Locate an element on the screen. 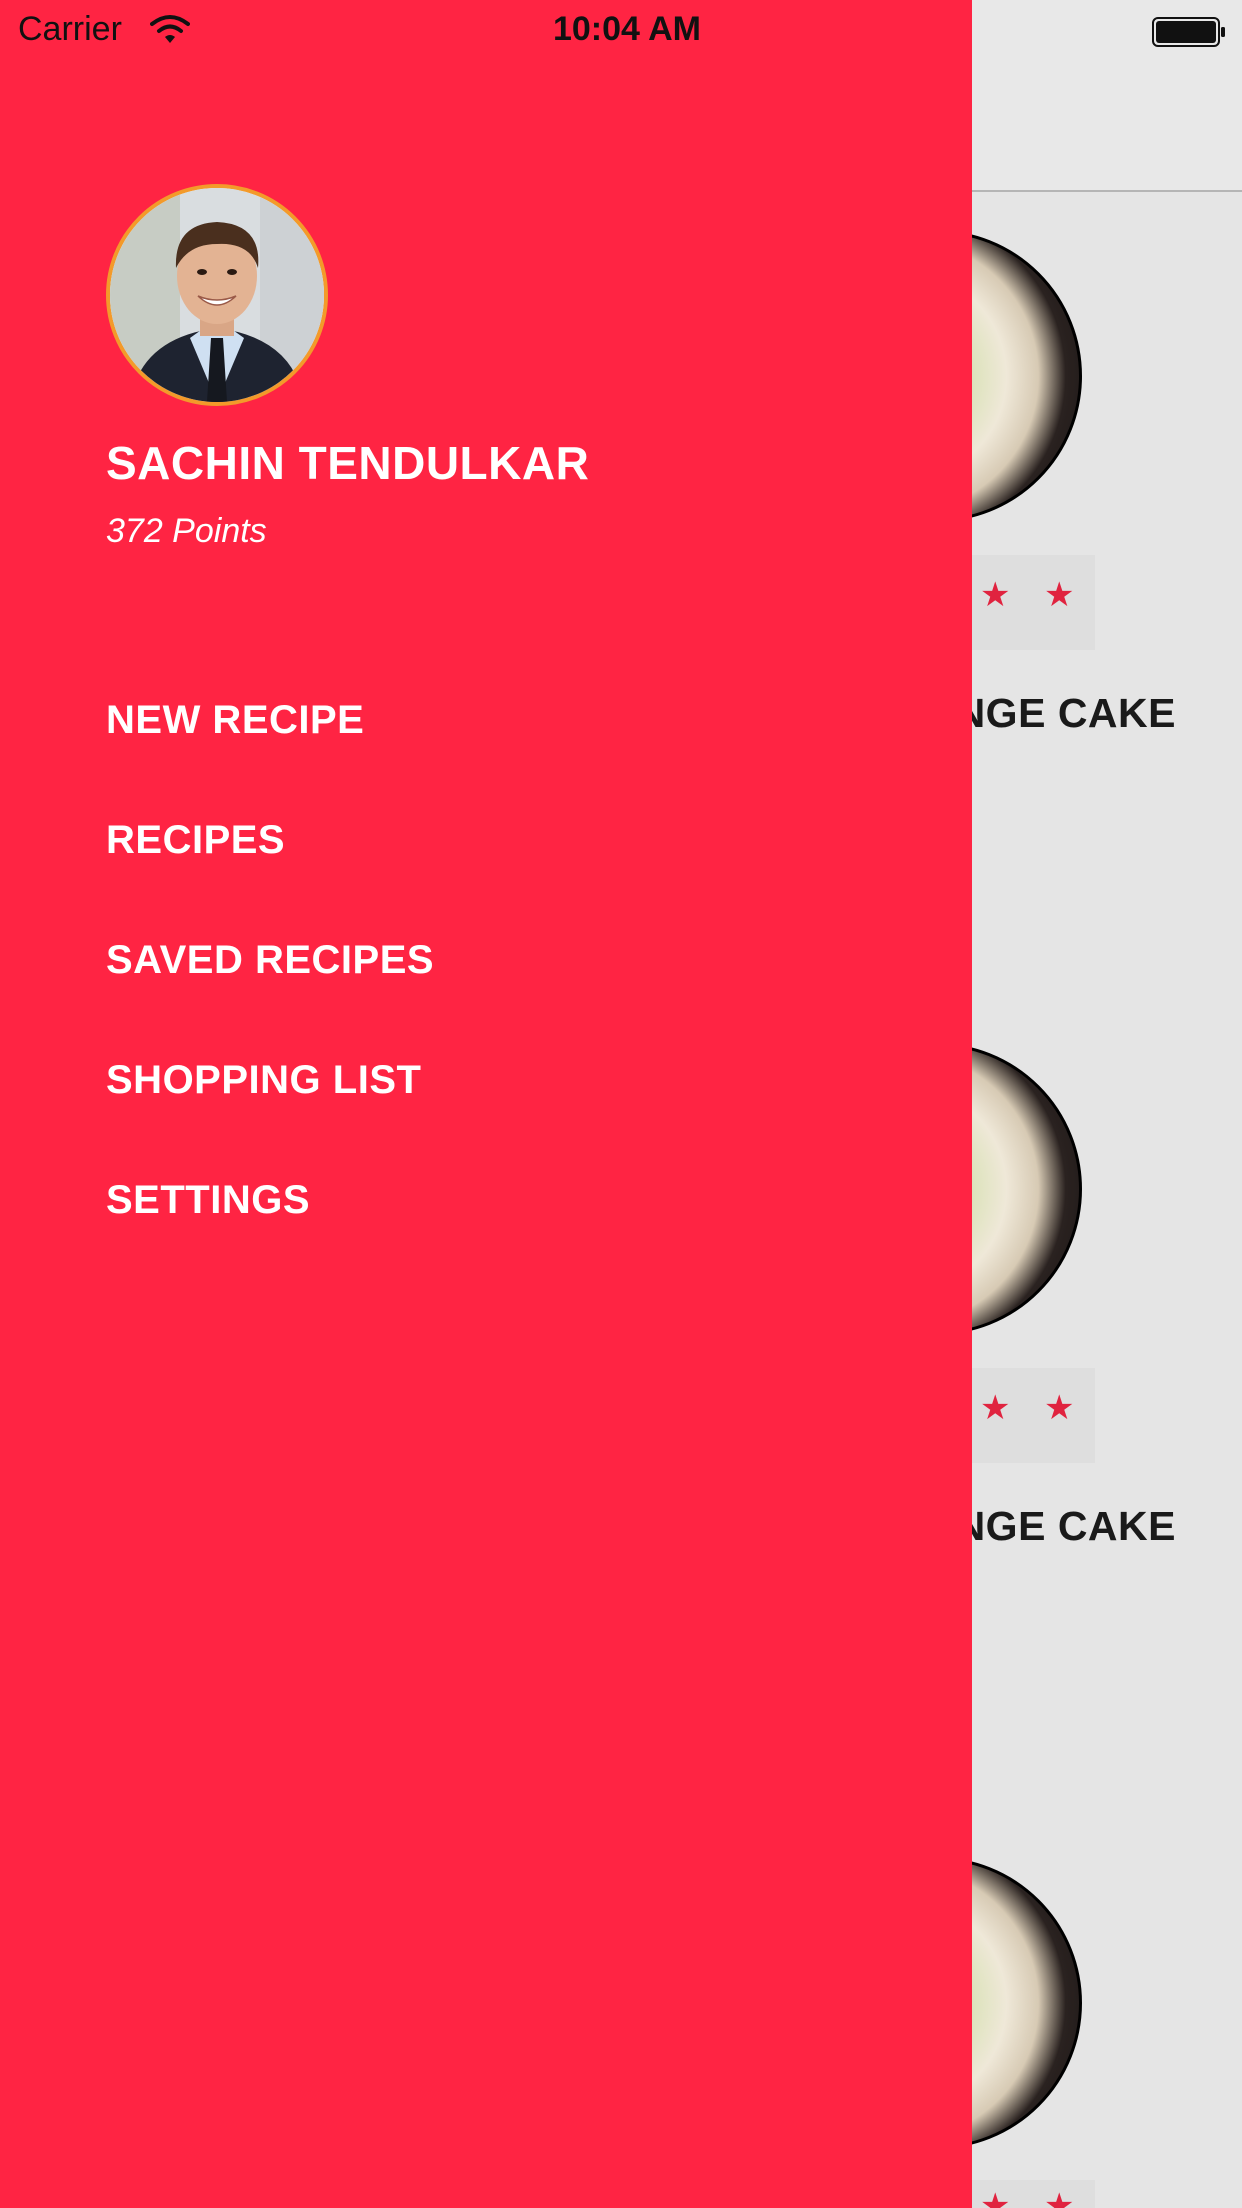 The height and width of the screenshot is (2208, 1242). avatar is located at coordinates (217, 295).